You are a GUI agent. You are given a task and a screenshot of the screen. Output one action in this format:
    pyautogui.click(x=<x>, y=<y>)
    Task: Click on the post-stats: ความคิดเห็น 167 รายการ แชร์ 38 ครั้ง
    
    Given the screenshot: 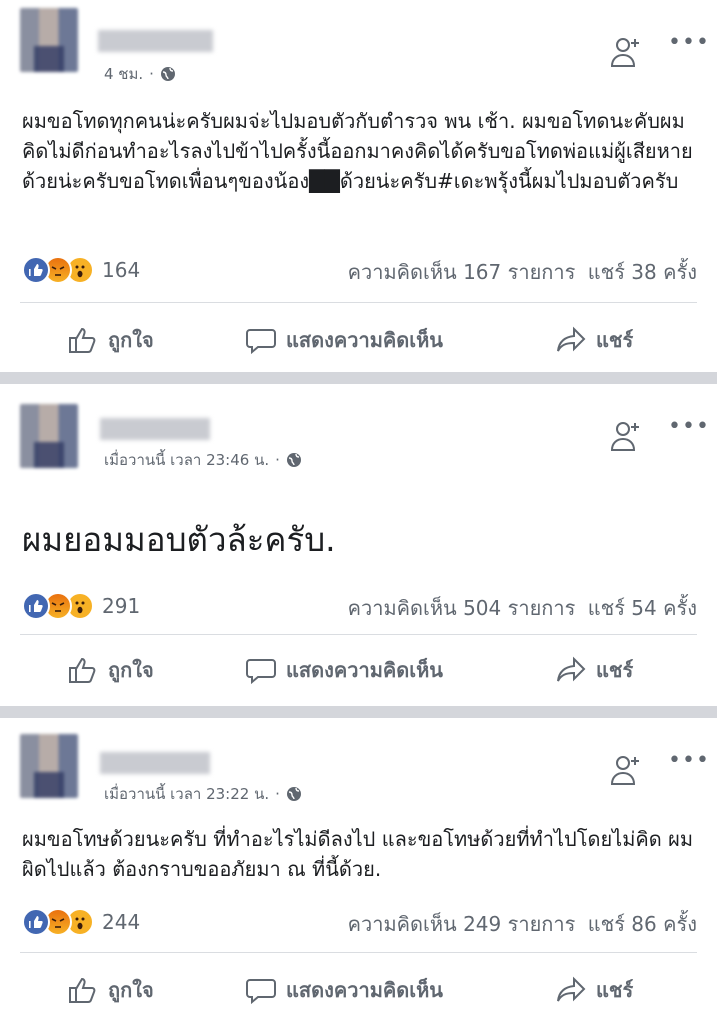 What is the action you would take?
    pyautogui.click(x=519, y=272)
    